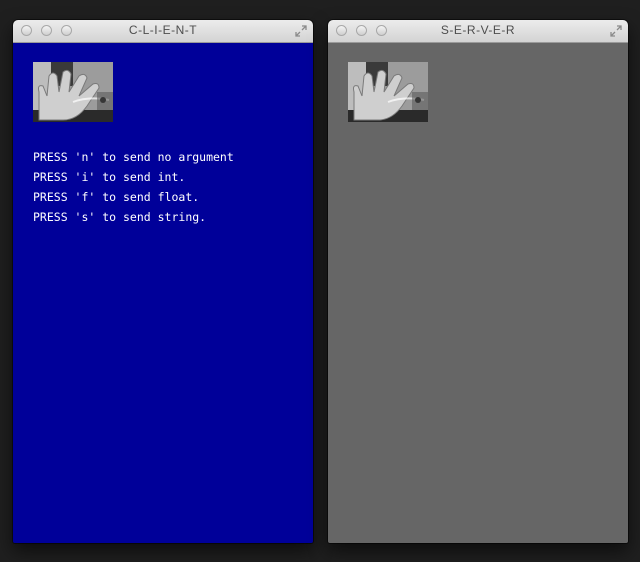 The height and width of the screenshot is (562, 640). I want to click on window-title: C-L-I-E-N-T, so click(163, 30).